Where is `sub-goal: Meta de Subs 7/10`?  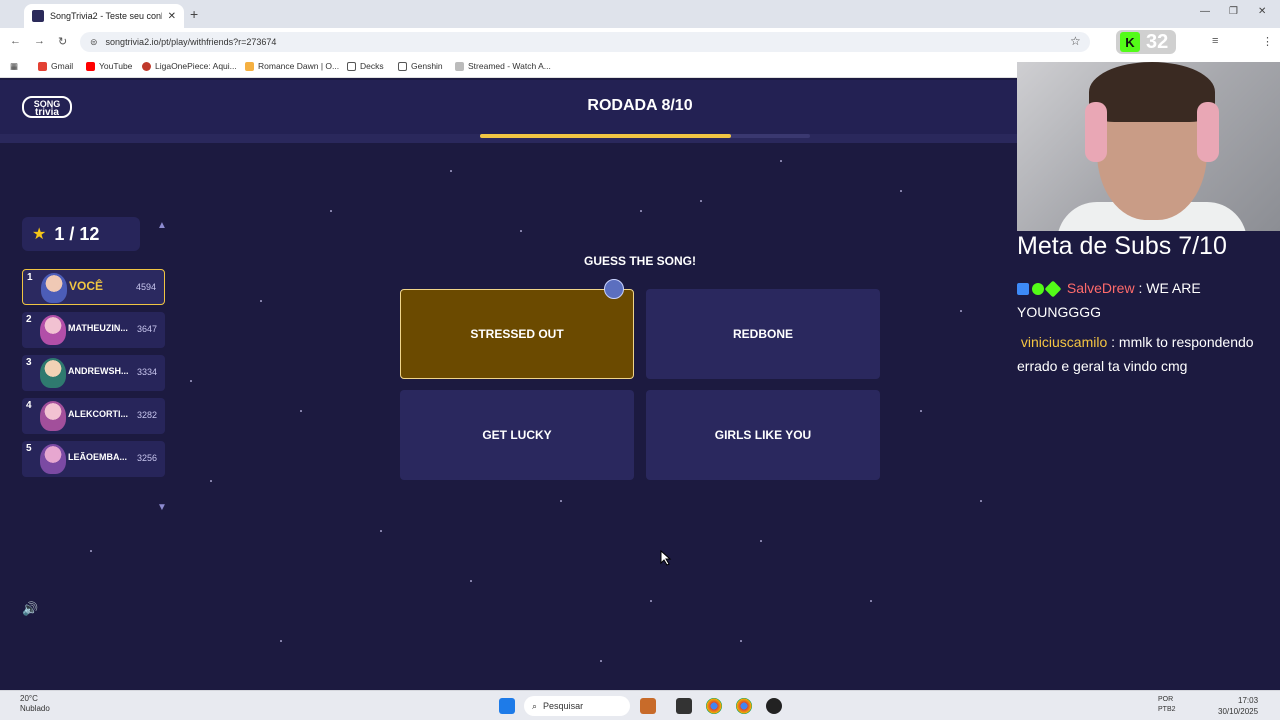 sub-goal: Meta de Subs 7/10 is located at coordinates (1122, 246).